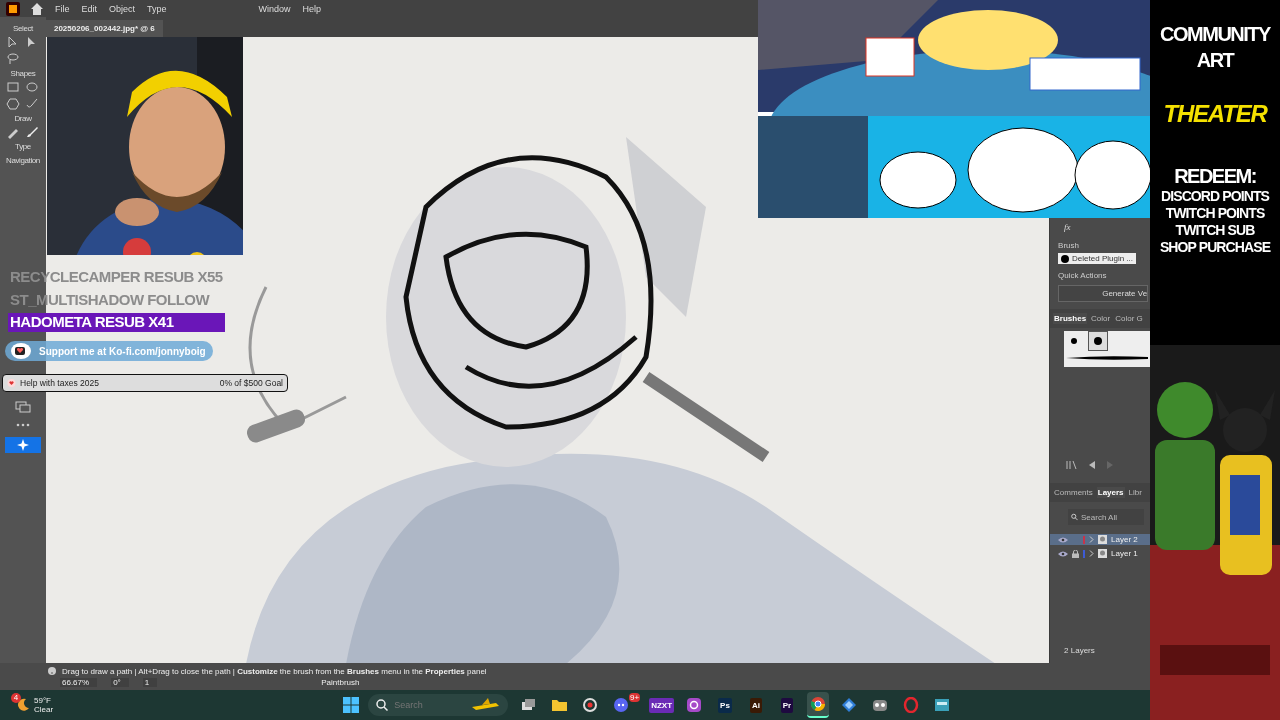  I want to click on promo-text: TWITCH POINTS, so click(1215, 213).